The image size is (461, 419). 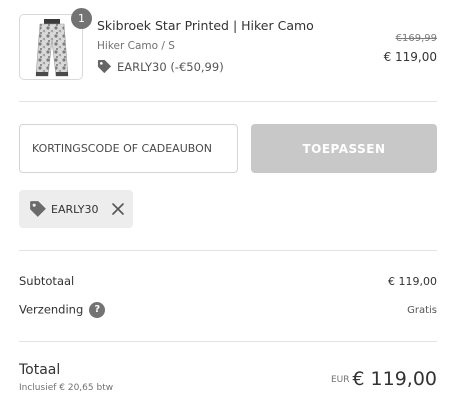 I want to click on ski-pants-image, so click(x=52, y=48).